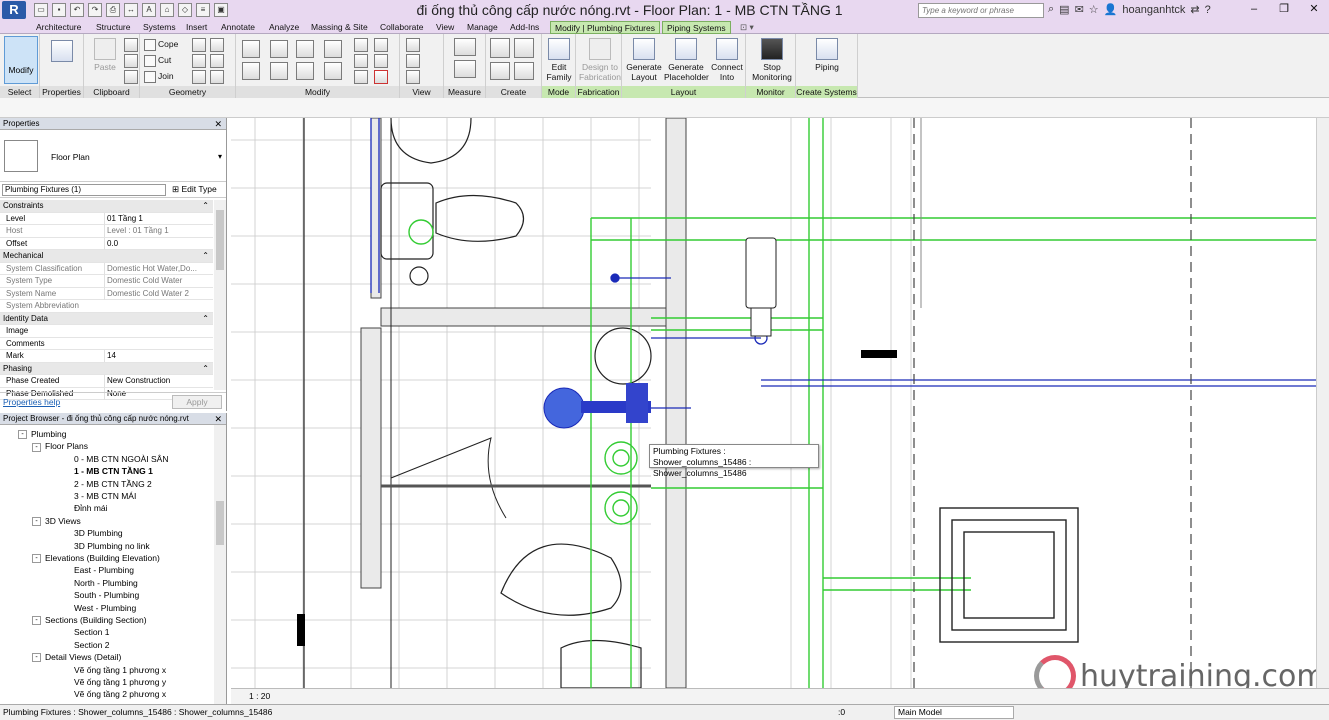  I want to click on property-row: Comments, so click(106, 344).